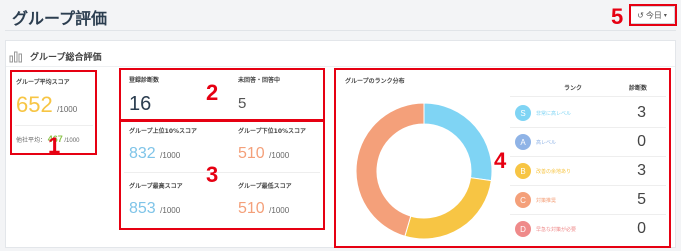 The height and width of the screenshot is (251, 681). I want to click on lowest-score-row: 510 /1000, so click(263, 209).